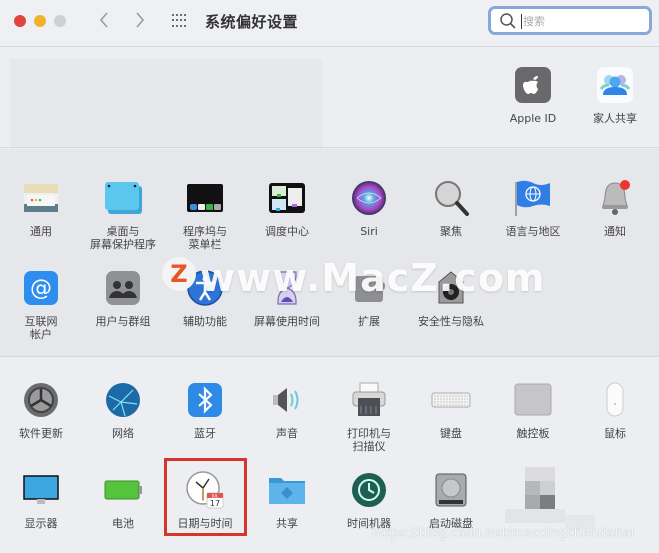 Image resolution: width=659 pixels, height=553 pixels. What do you see at coordinates (205, 433) in the screenshot?
I see `pane-label: 蓝牙` at bounding box center [205, 433].